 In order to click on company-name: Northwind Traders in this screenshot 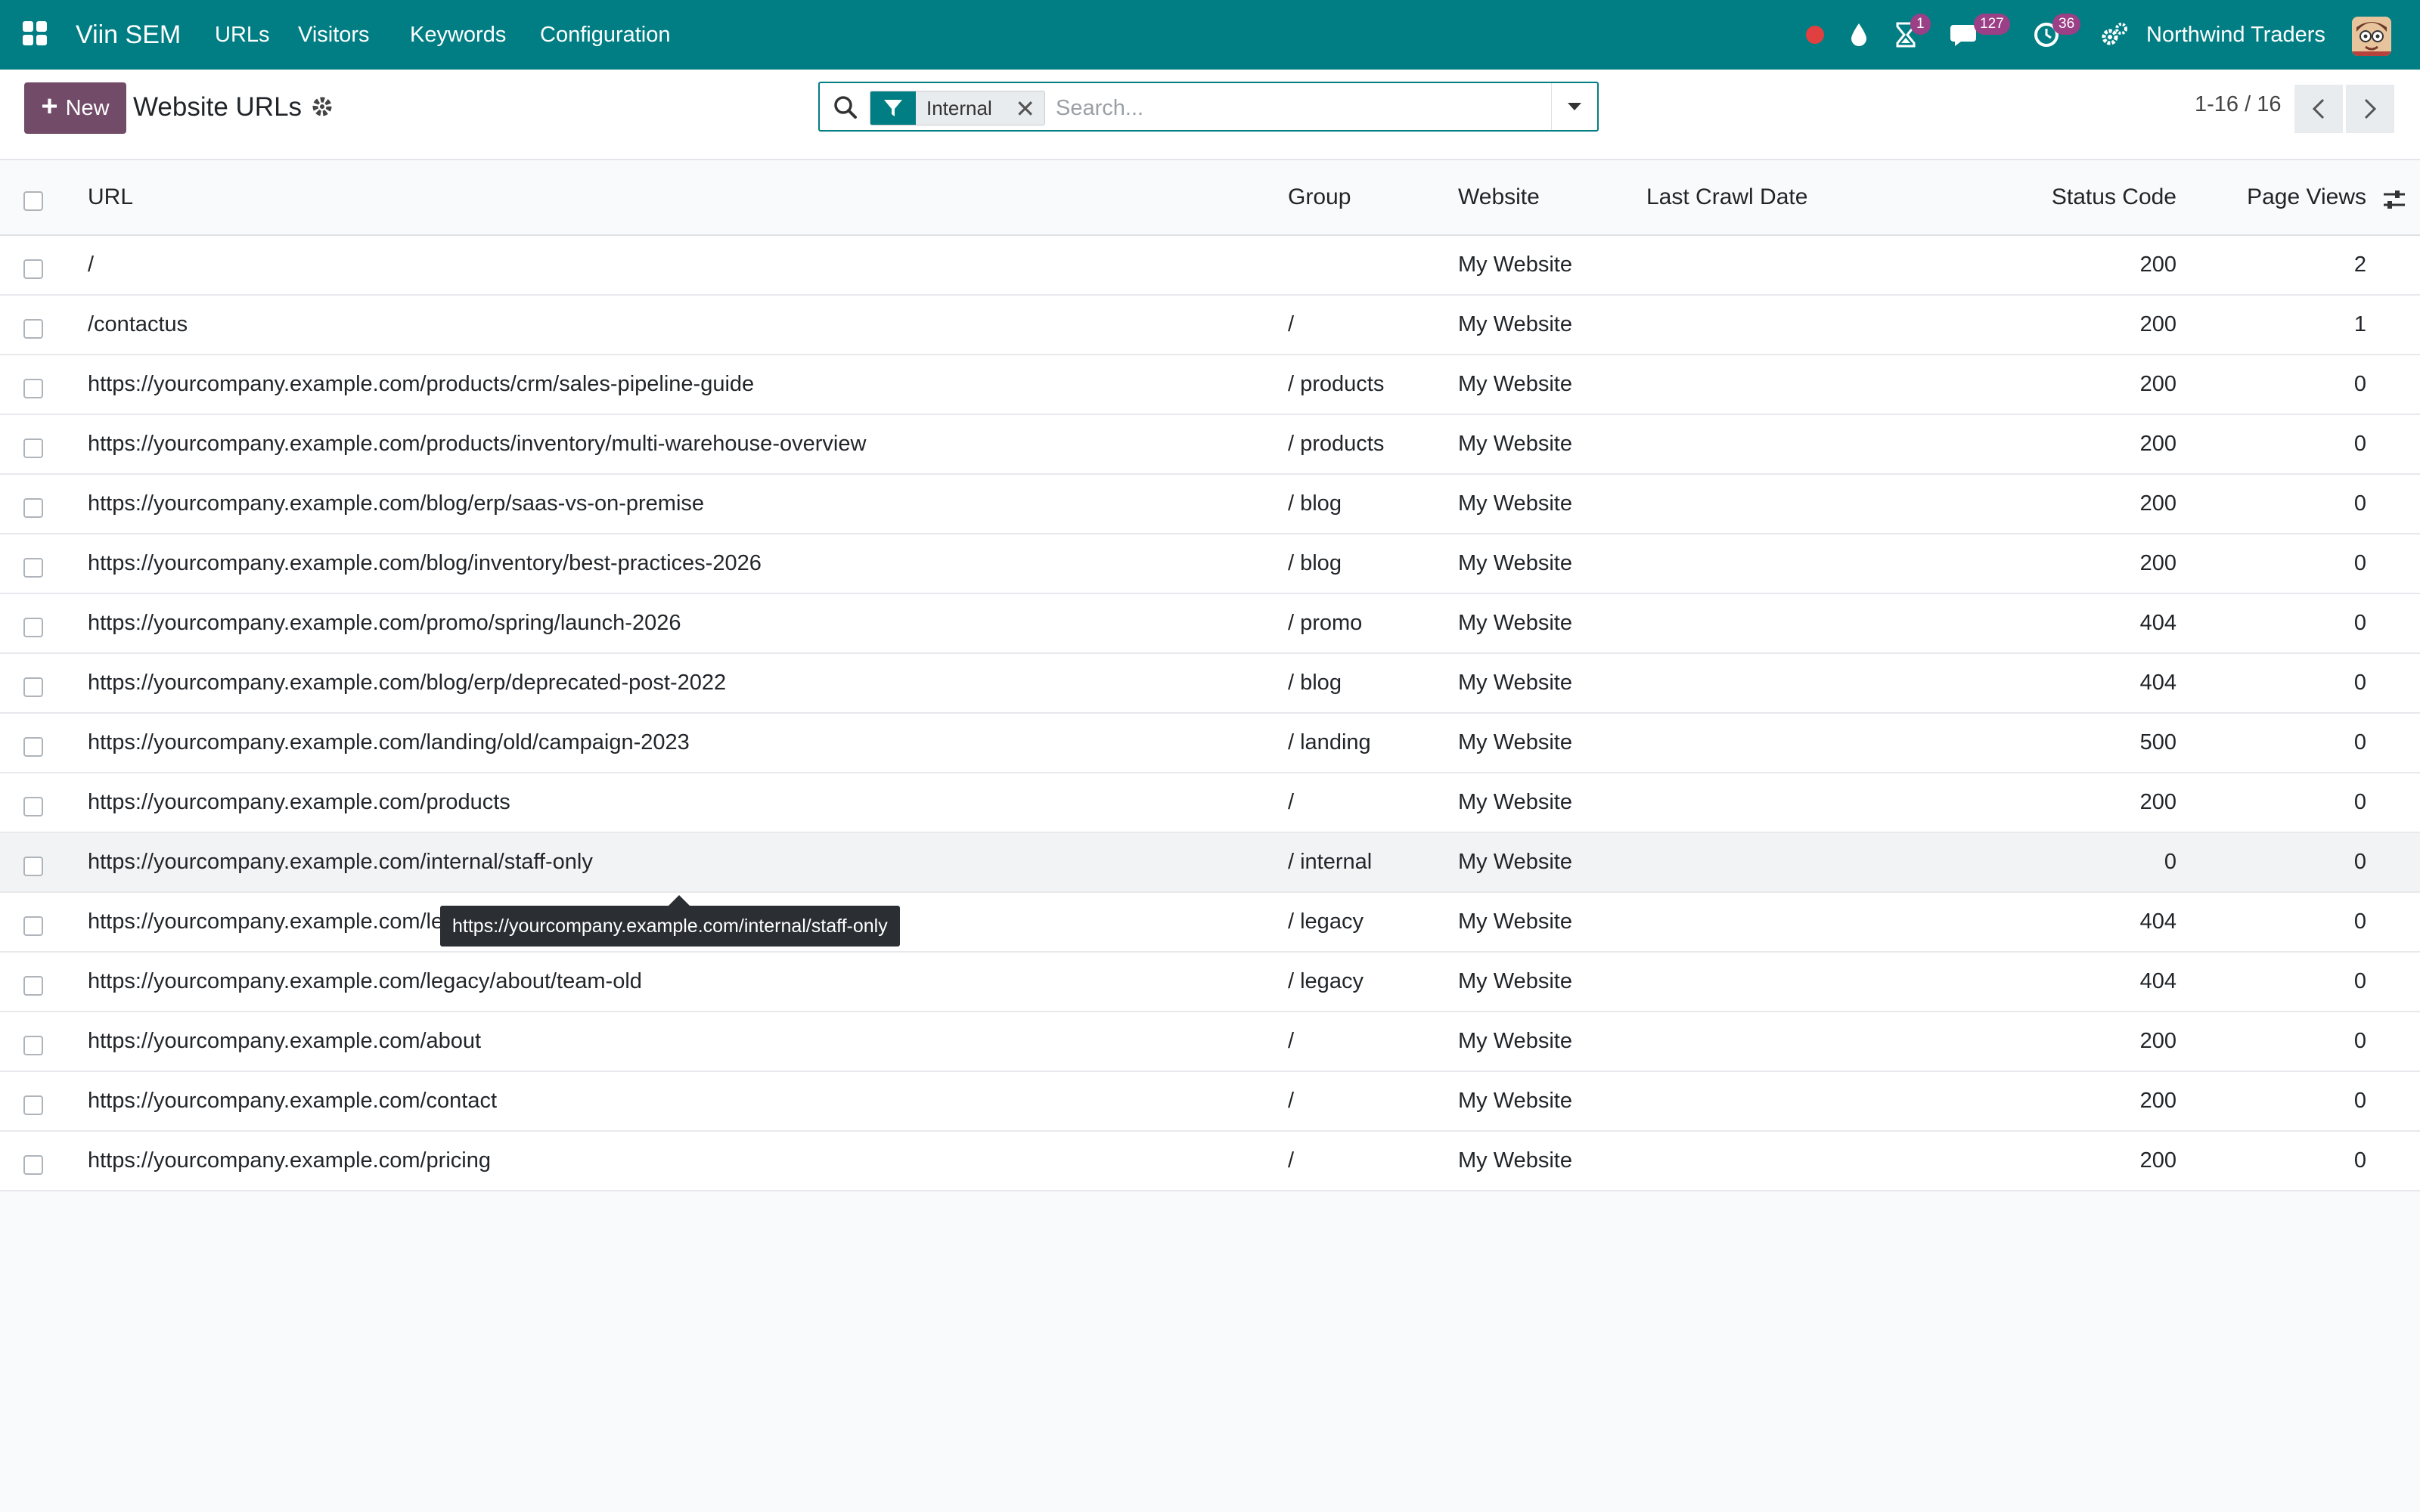, I will do `click(2235, 35)`.